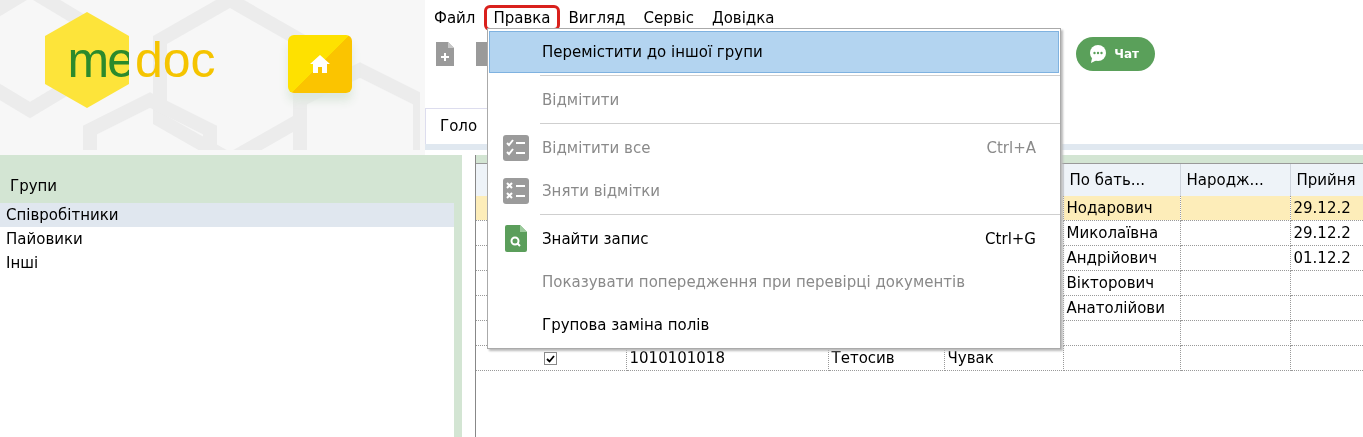 The width and height of the screenshot is (1363, 437). Describe the element at coordinates (516, 147) in the screenshot. I see `checklist-icon` at that location.